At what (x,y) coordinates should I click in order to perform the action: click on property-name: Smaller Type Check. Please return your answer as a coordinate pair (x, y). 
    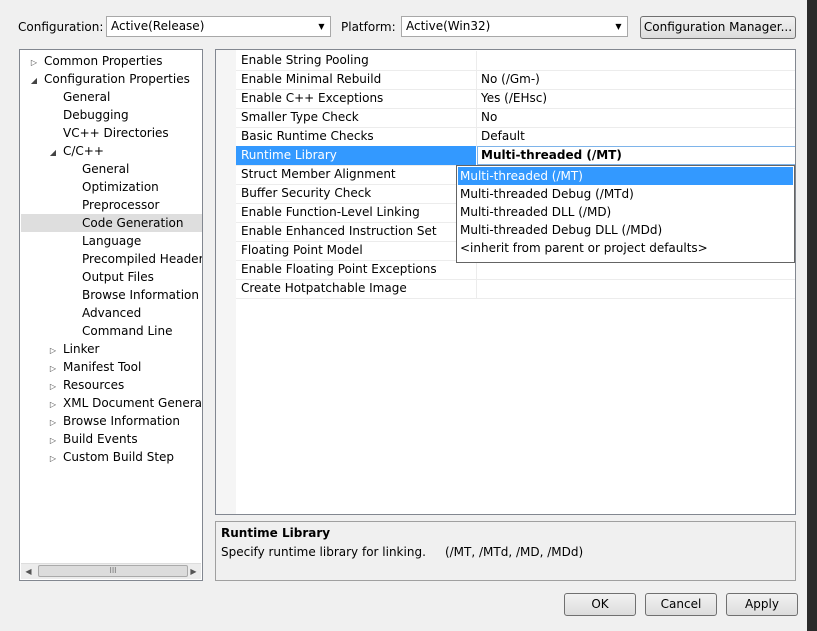
    Looking at the image, I should click on (300, 117).